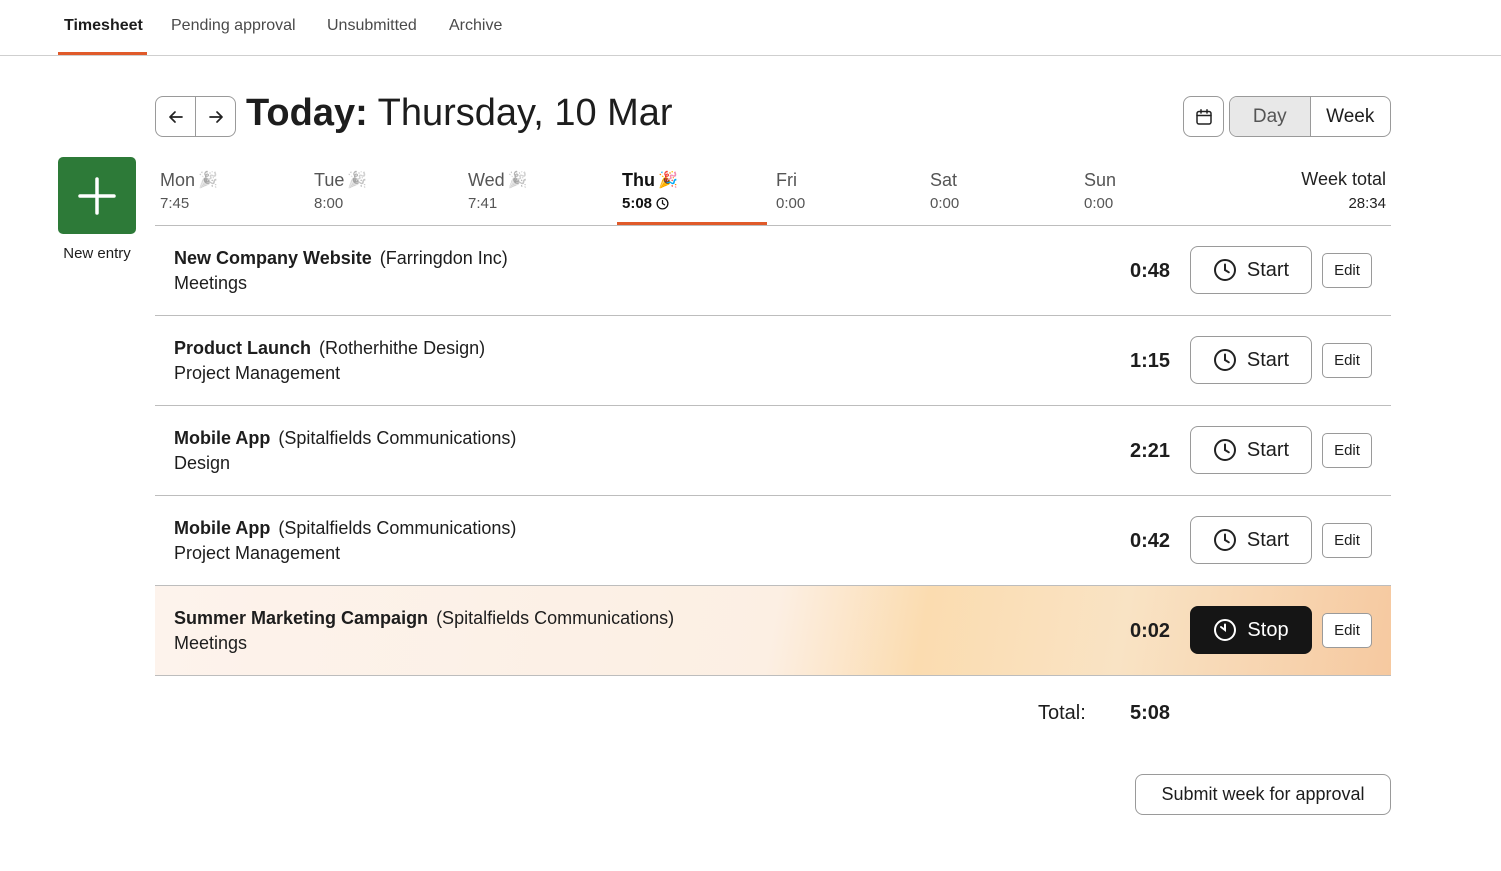  What do you see at coordinates (443, 258) in the screenshot?
I see `client-name: (Farringdon Inc)` at bounding box center [443, 258].